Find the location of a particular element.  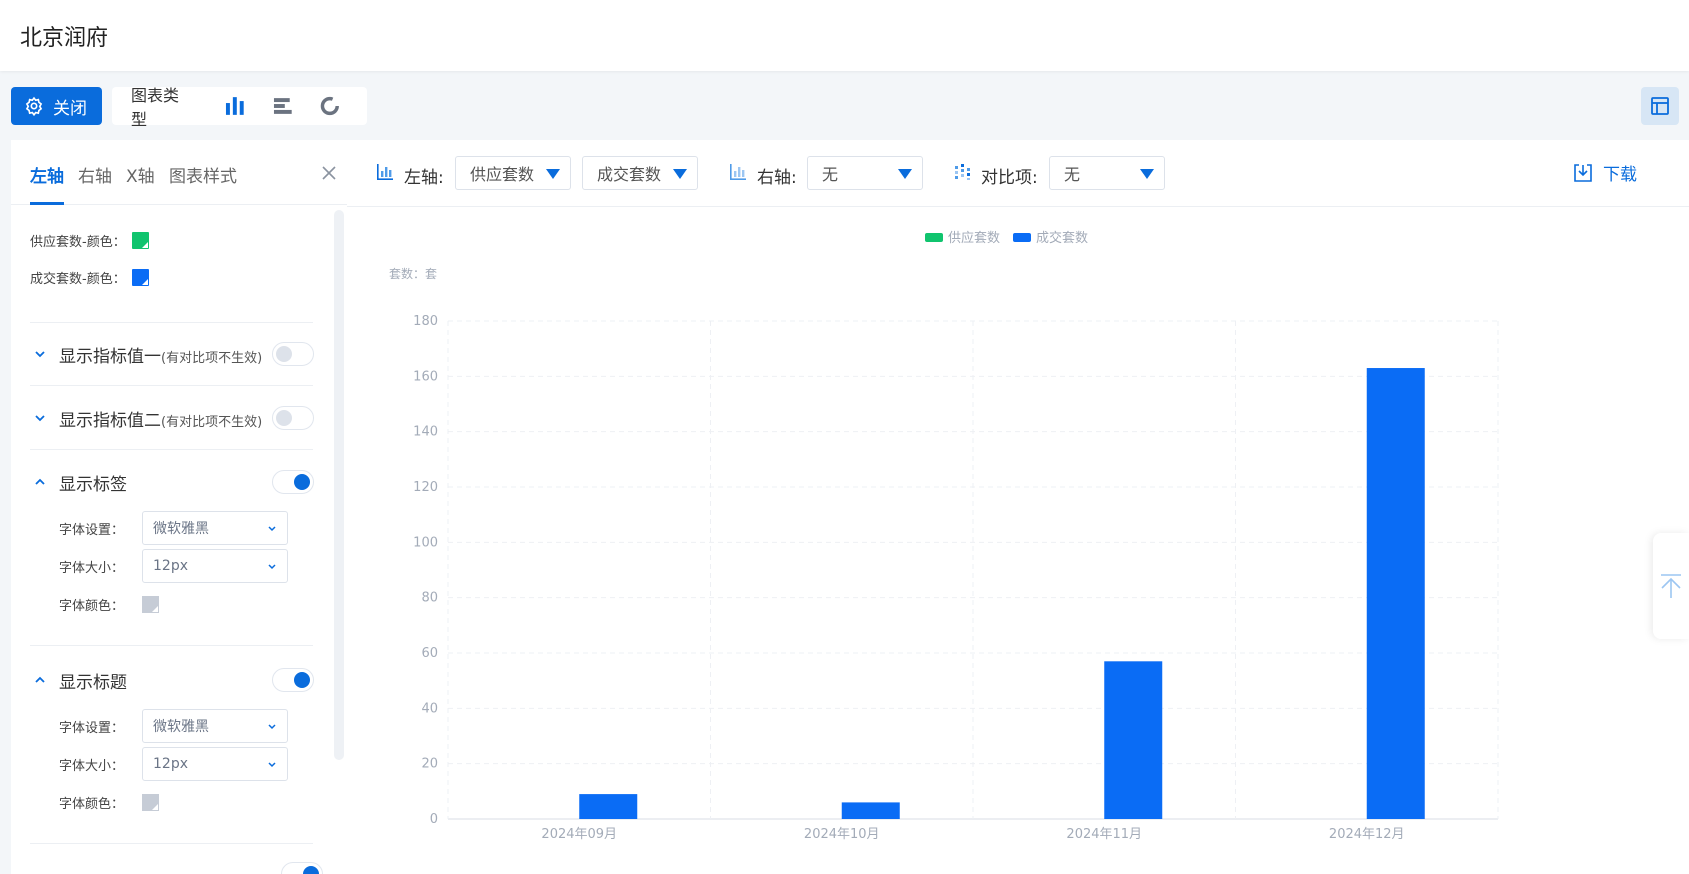

tab-chart-style: 图表样式 is located at coordinates (203, 174).